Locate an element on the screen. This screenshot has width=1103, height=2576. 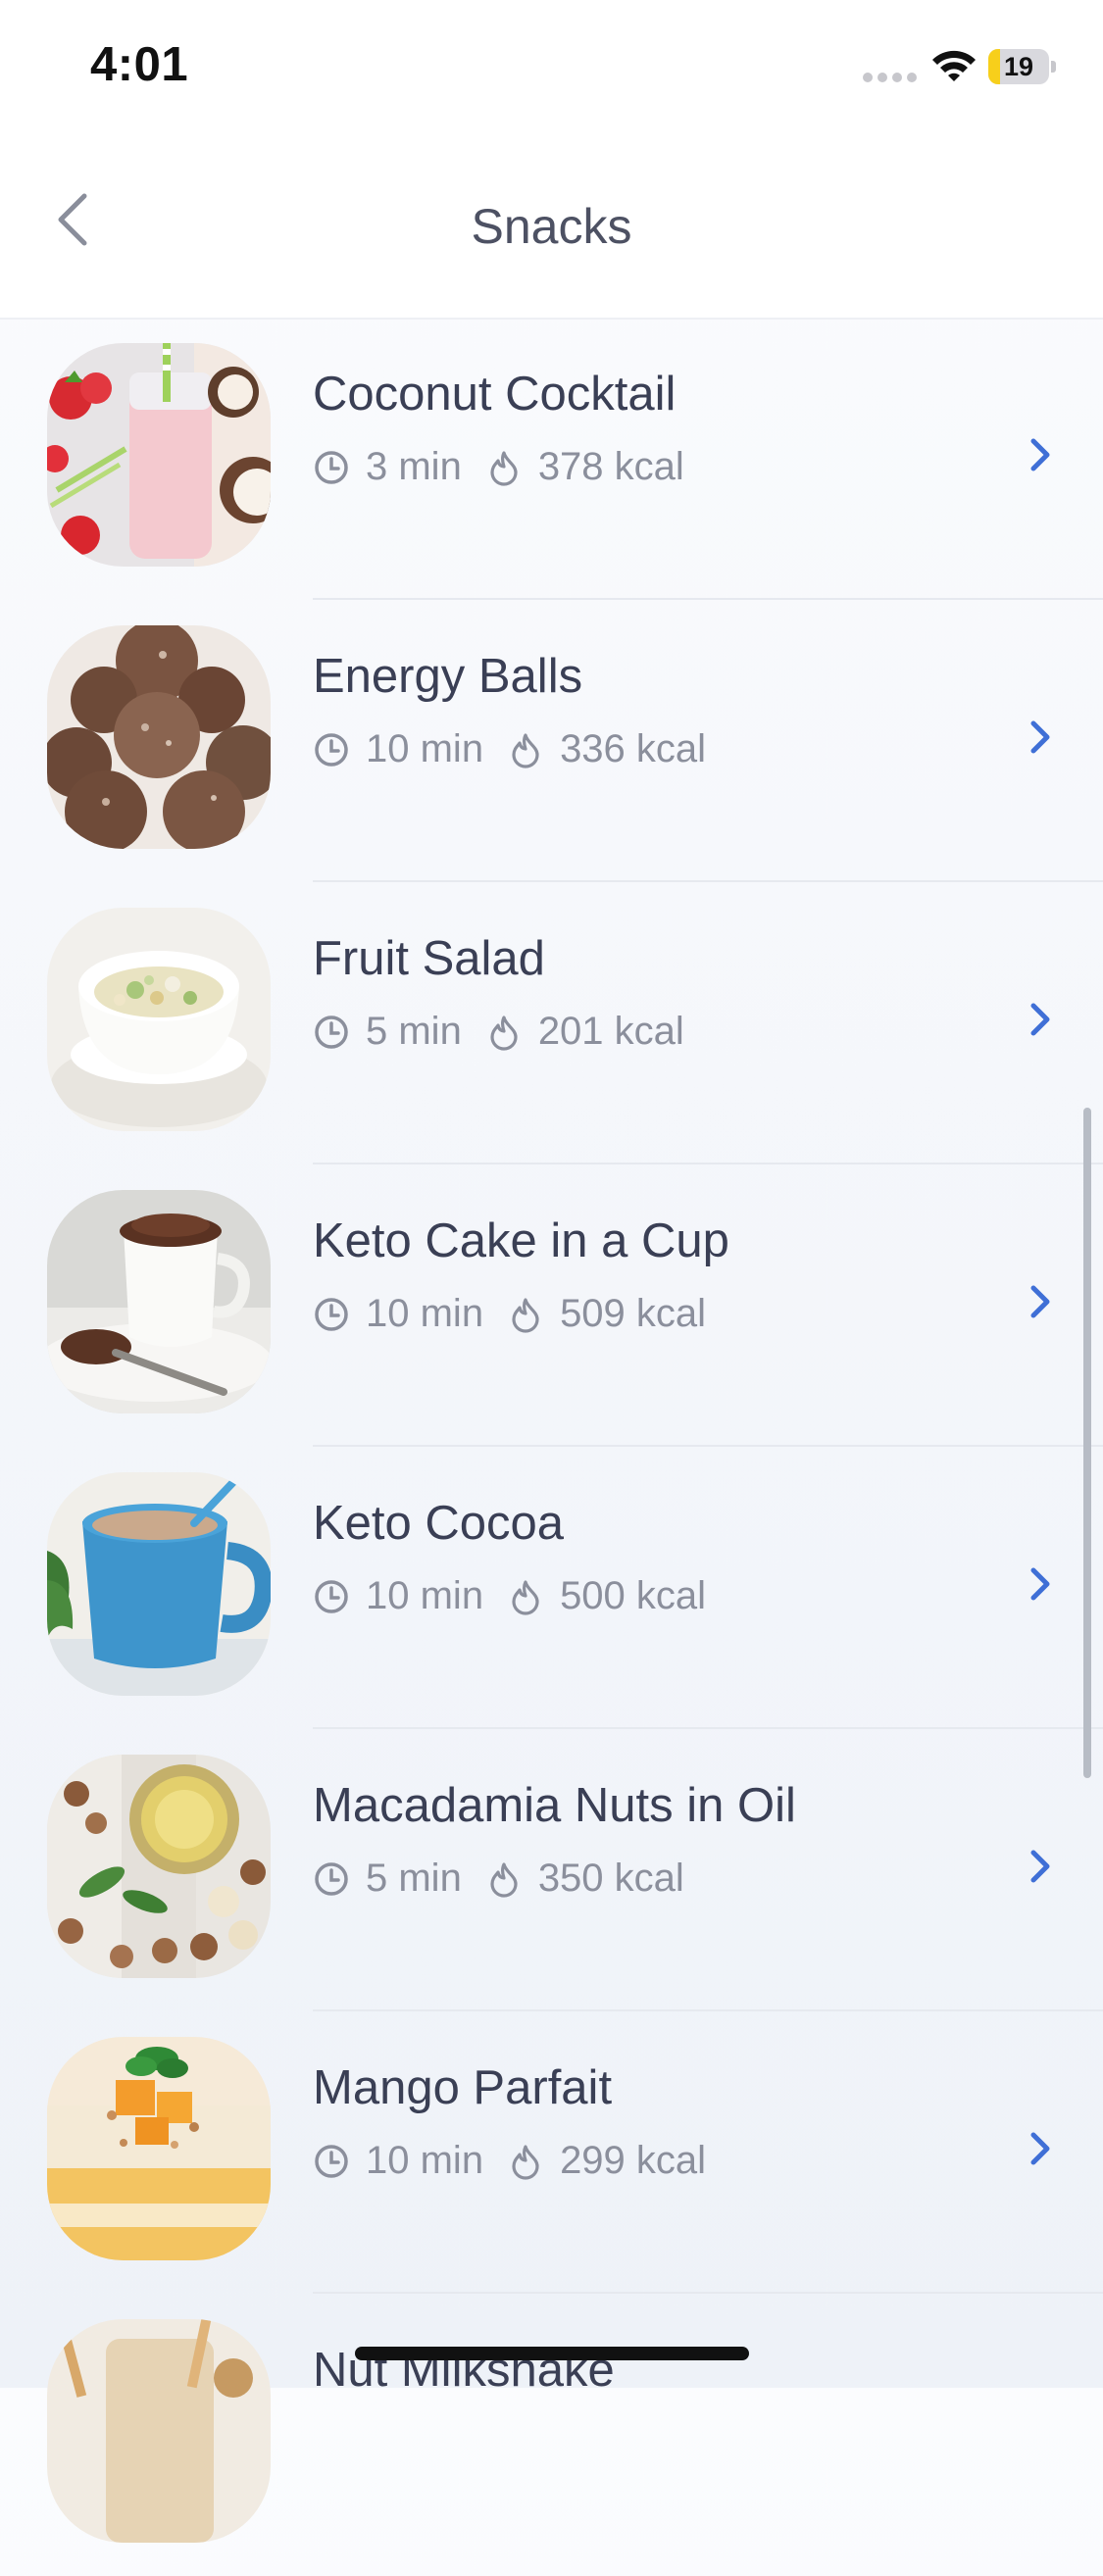
status-bar: 4:01 19 is located at coordinates (551, 63).